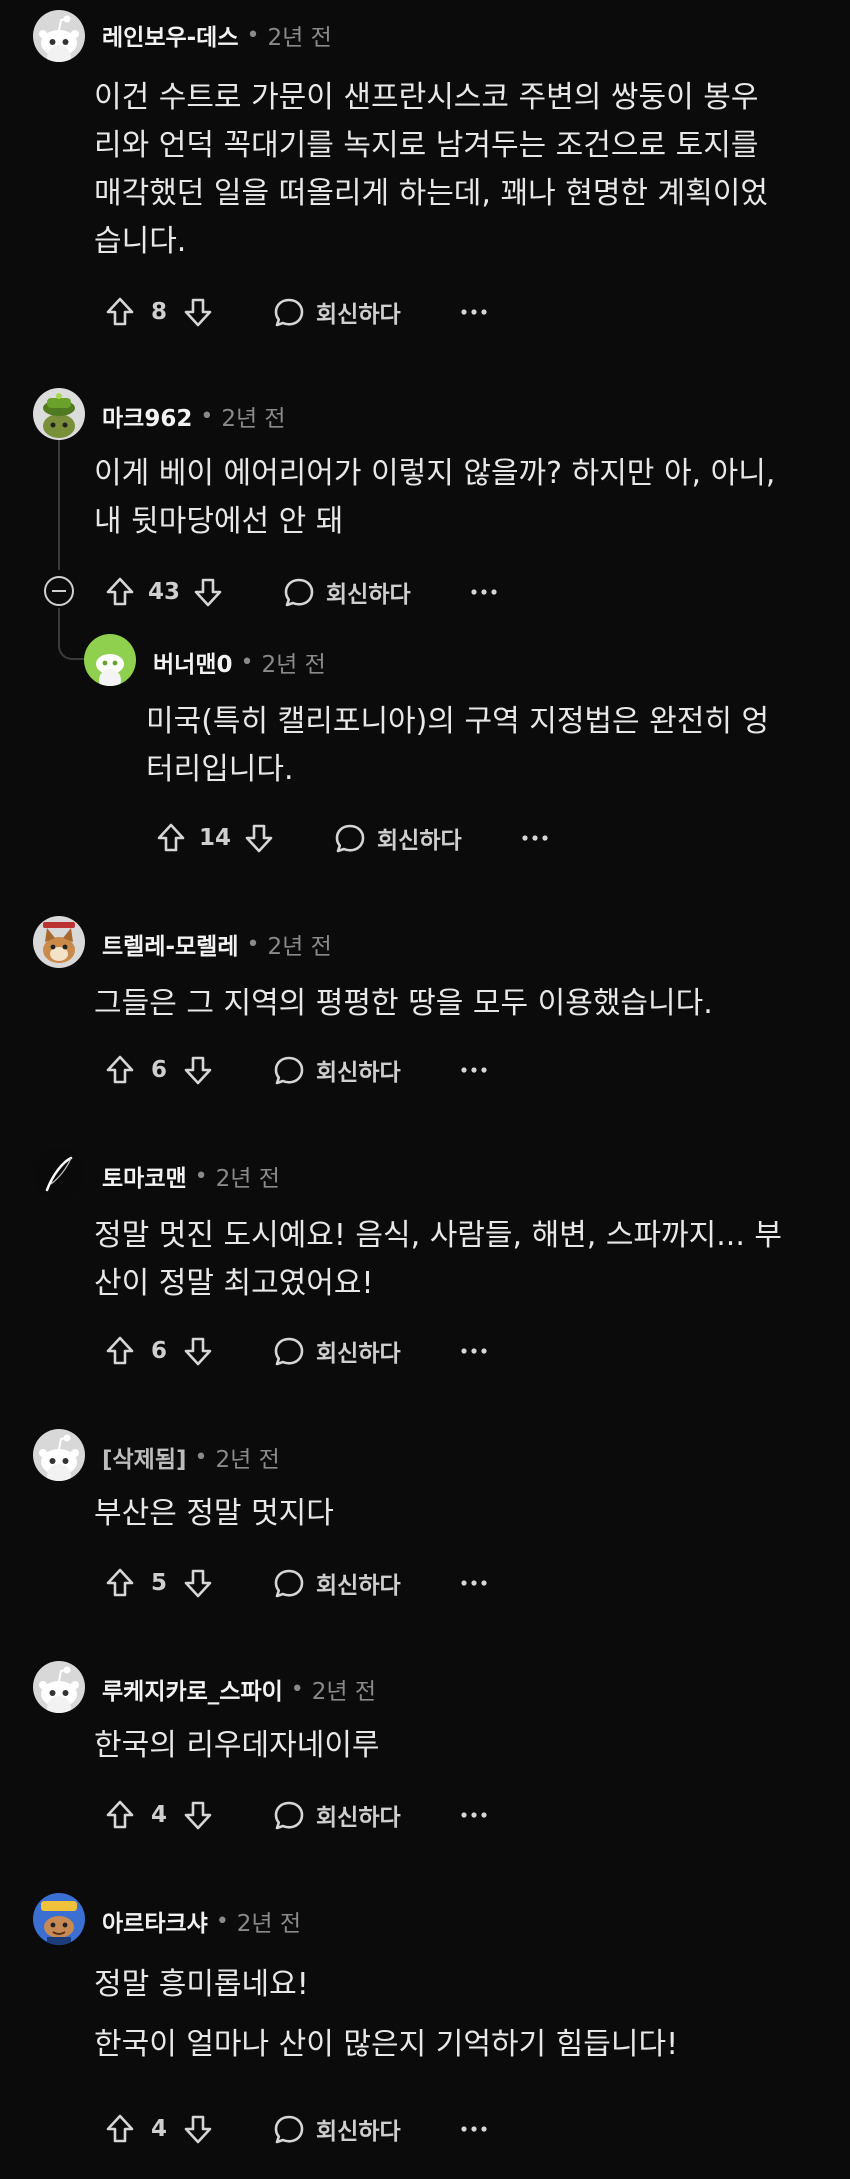 The height and width of the screenshot is (2179, 850). I want to click on comment-line: 이건 수트로 가문이 샌프란시스코 주변의 쌍둥이 봉우, so click(426, 97).